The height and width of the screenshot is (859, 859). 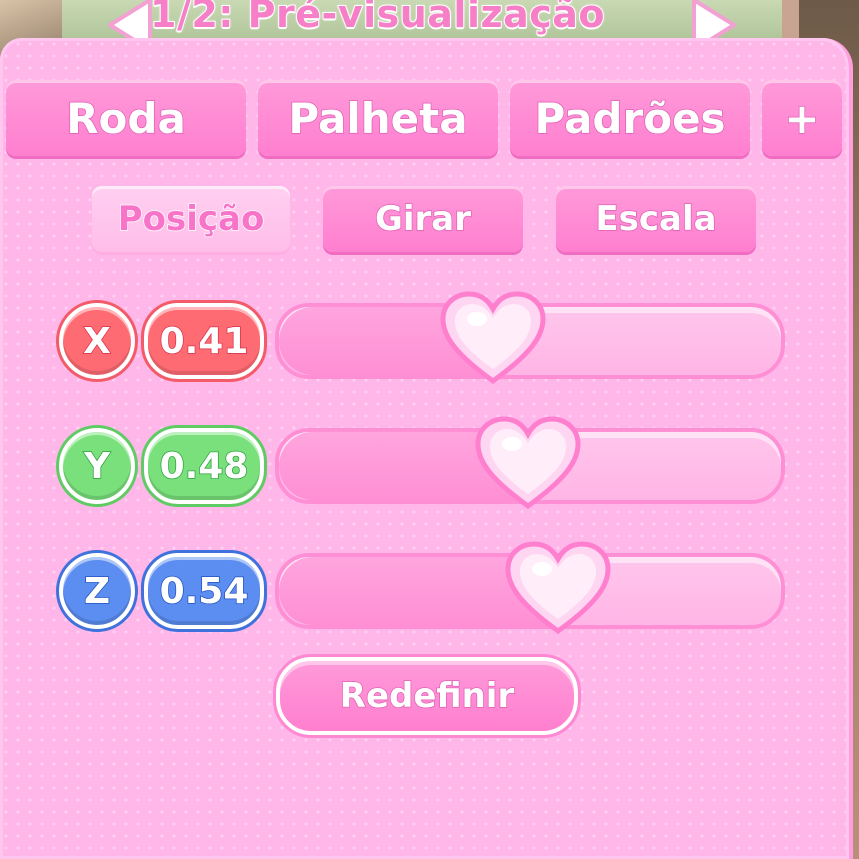 I want to click on x-value-field: 0.41, so click(x=204, y=341).